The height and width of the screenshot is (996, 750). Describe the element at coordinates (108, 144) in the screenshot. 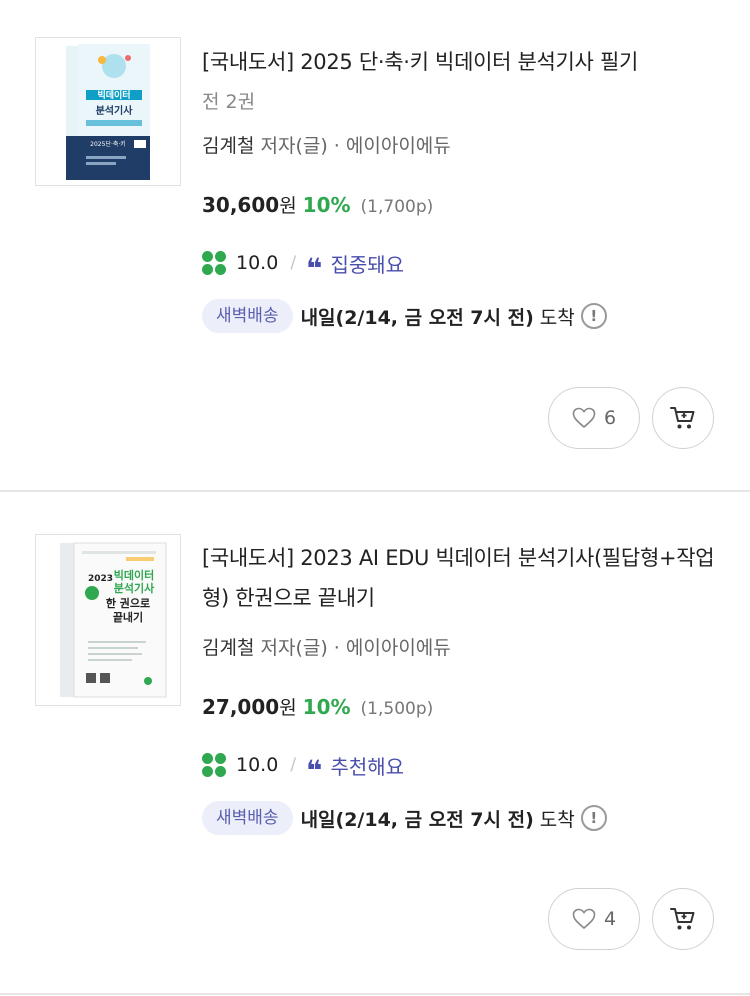

I see `svg-text: 2025단·축·키` at that location.